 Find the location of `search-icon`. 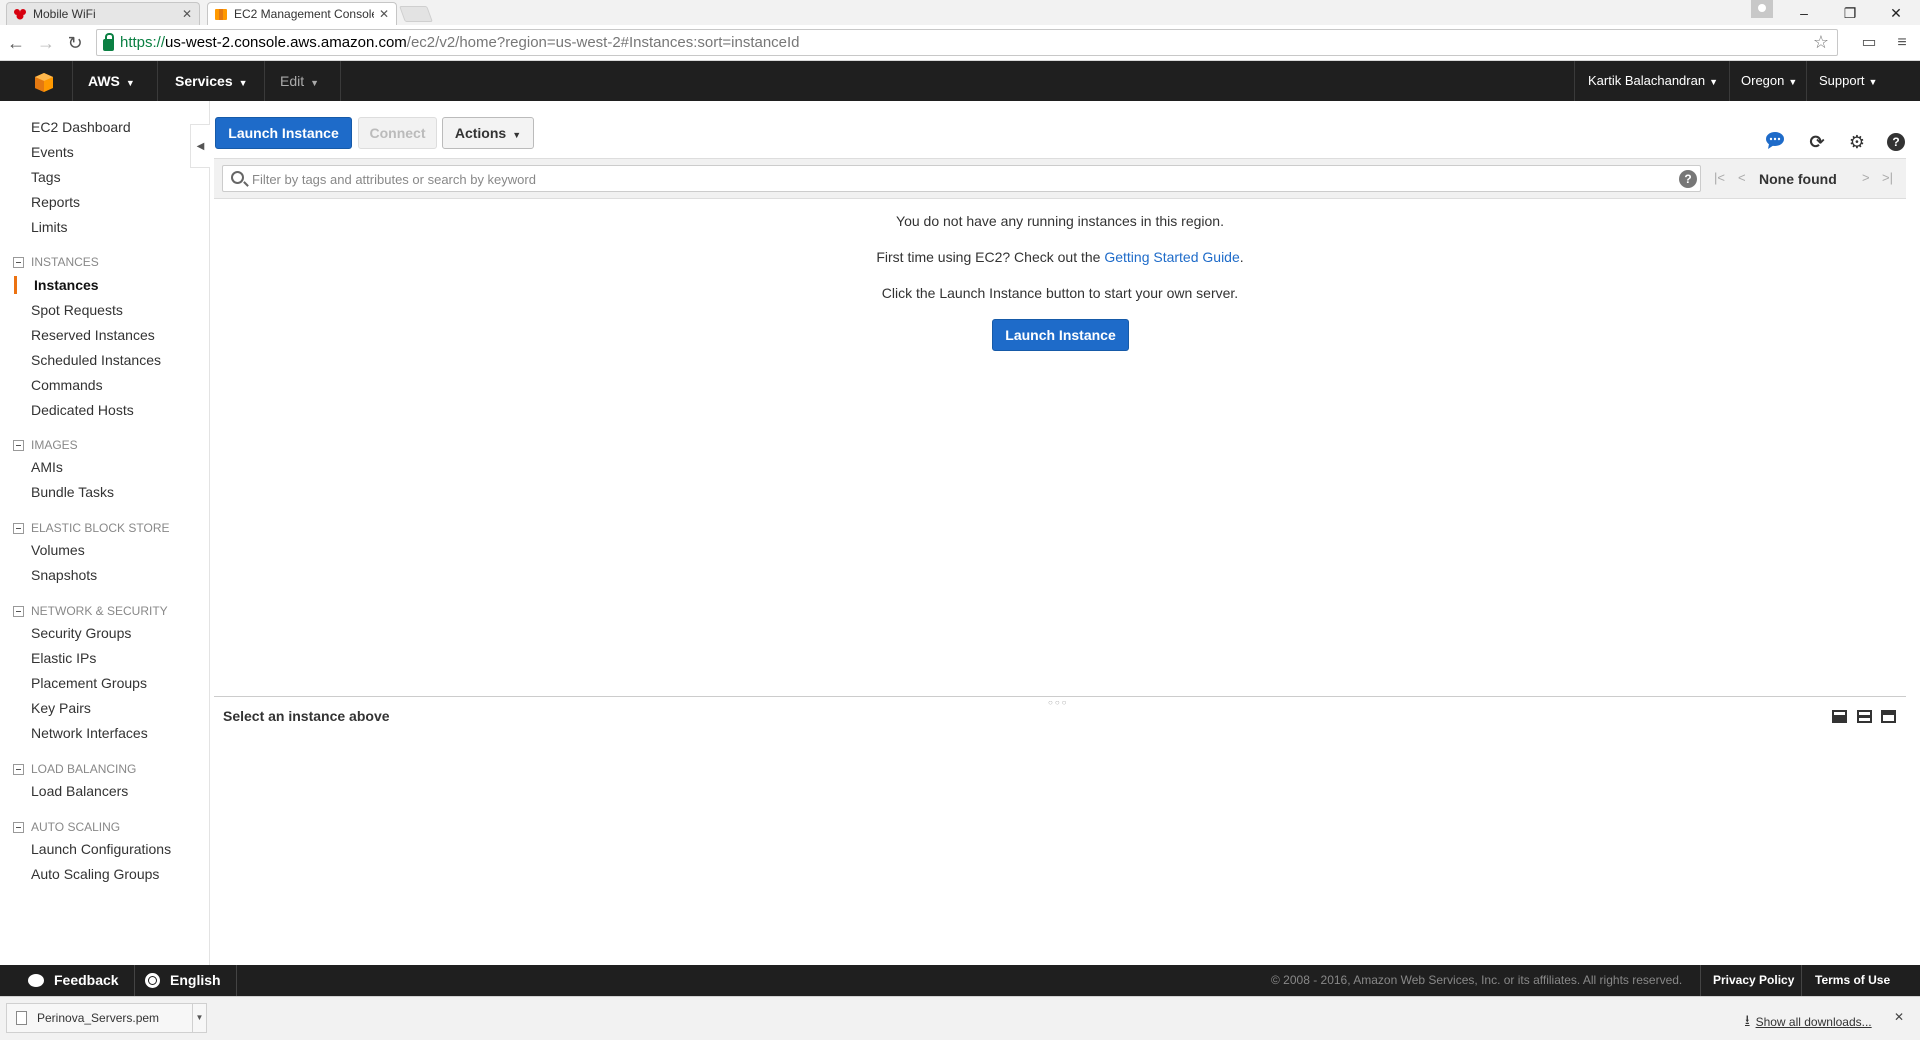

search-icon is located at coordinates (237, 177).